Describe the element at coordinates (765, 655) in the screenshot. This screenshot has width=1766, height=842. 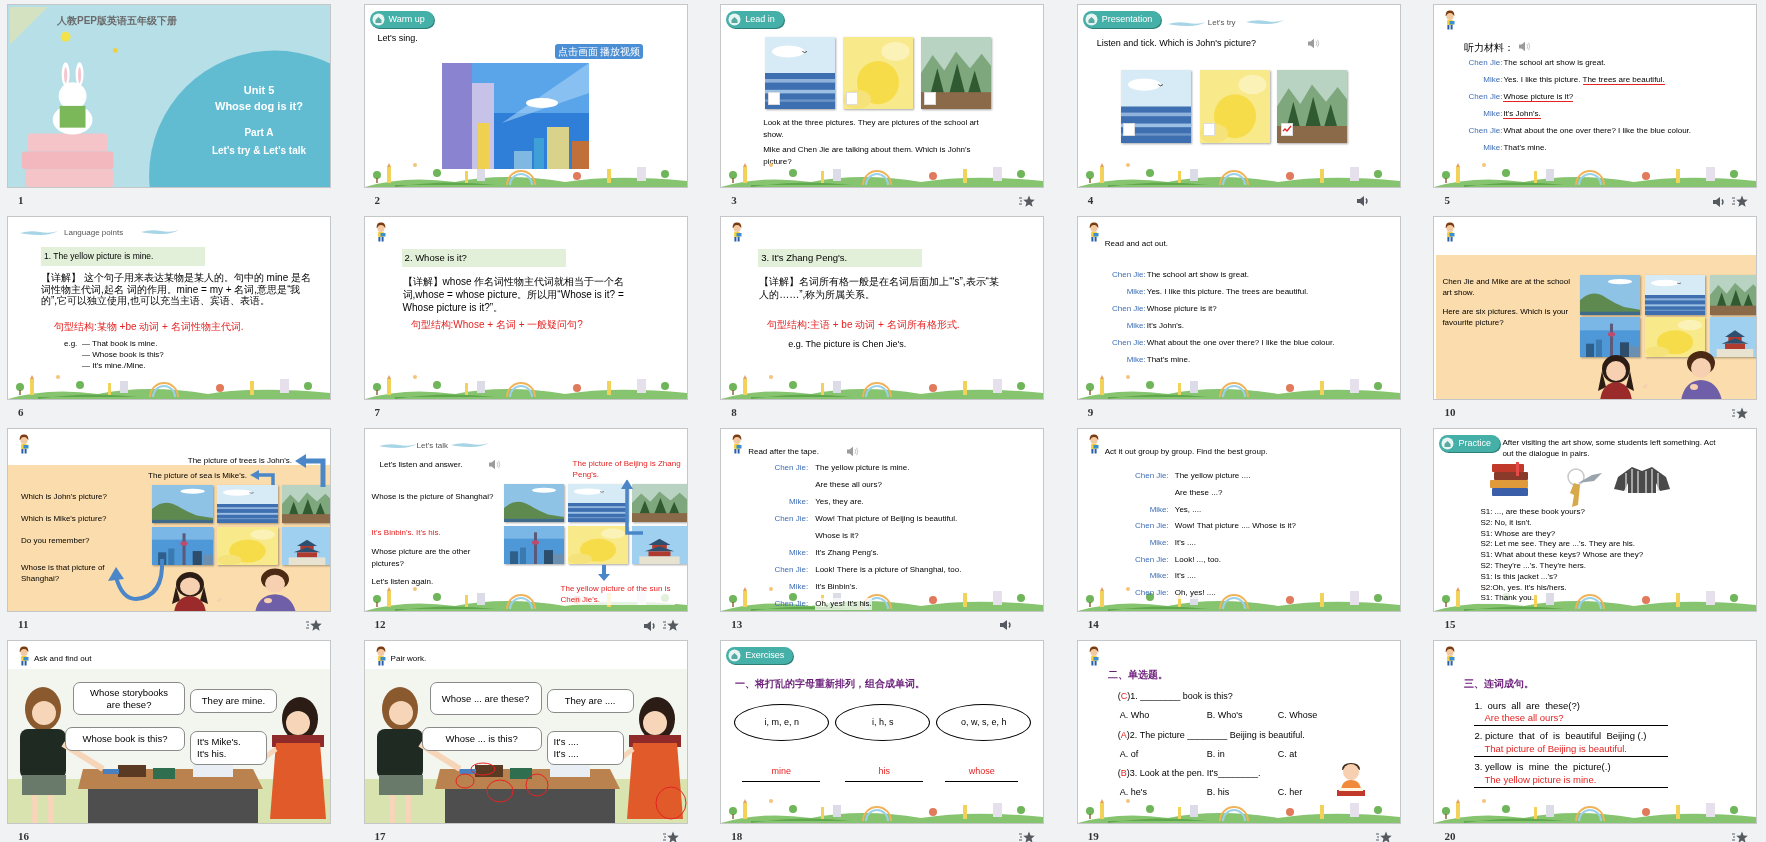
I see `section-title: Exercises` at that location.